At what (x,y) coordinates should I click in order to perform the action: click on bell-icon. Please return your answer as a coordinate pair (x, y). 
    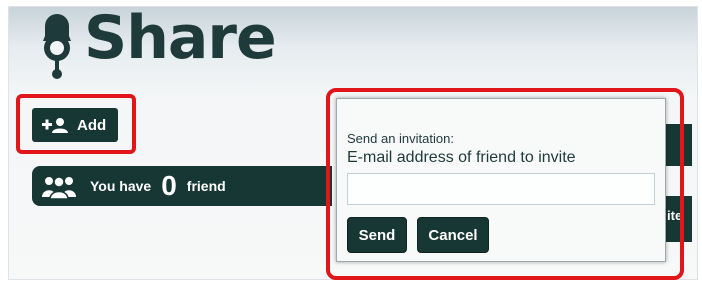
    Looking at the image, I should click on (57, 46).